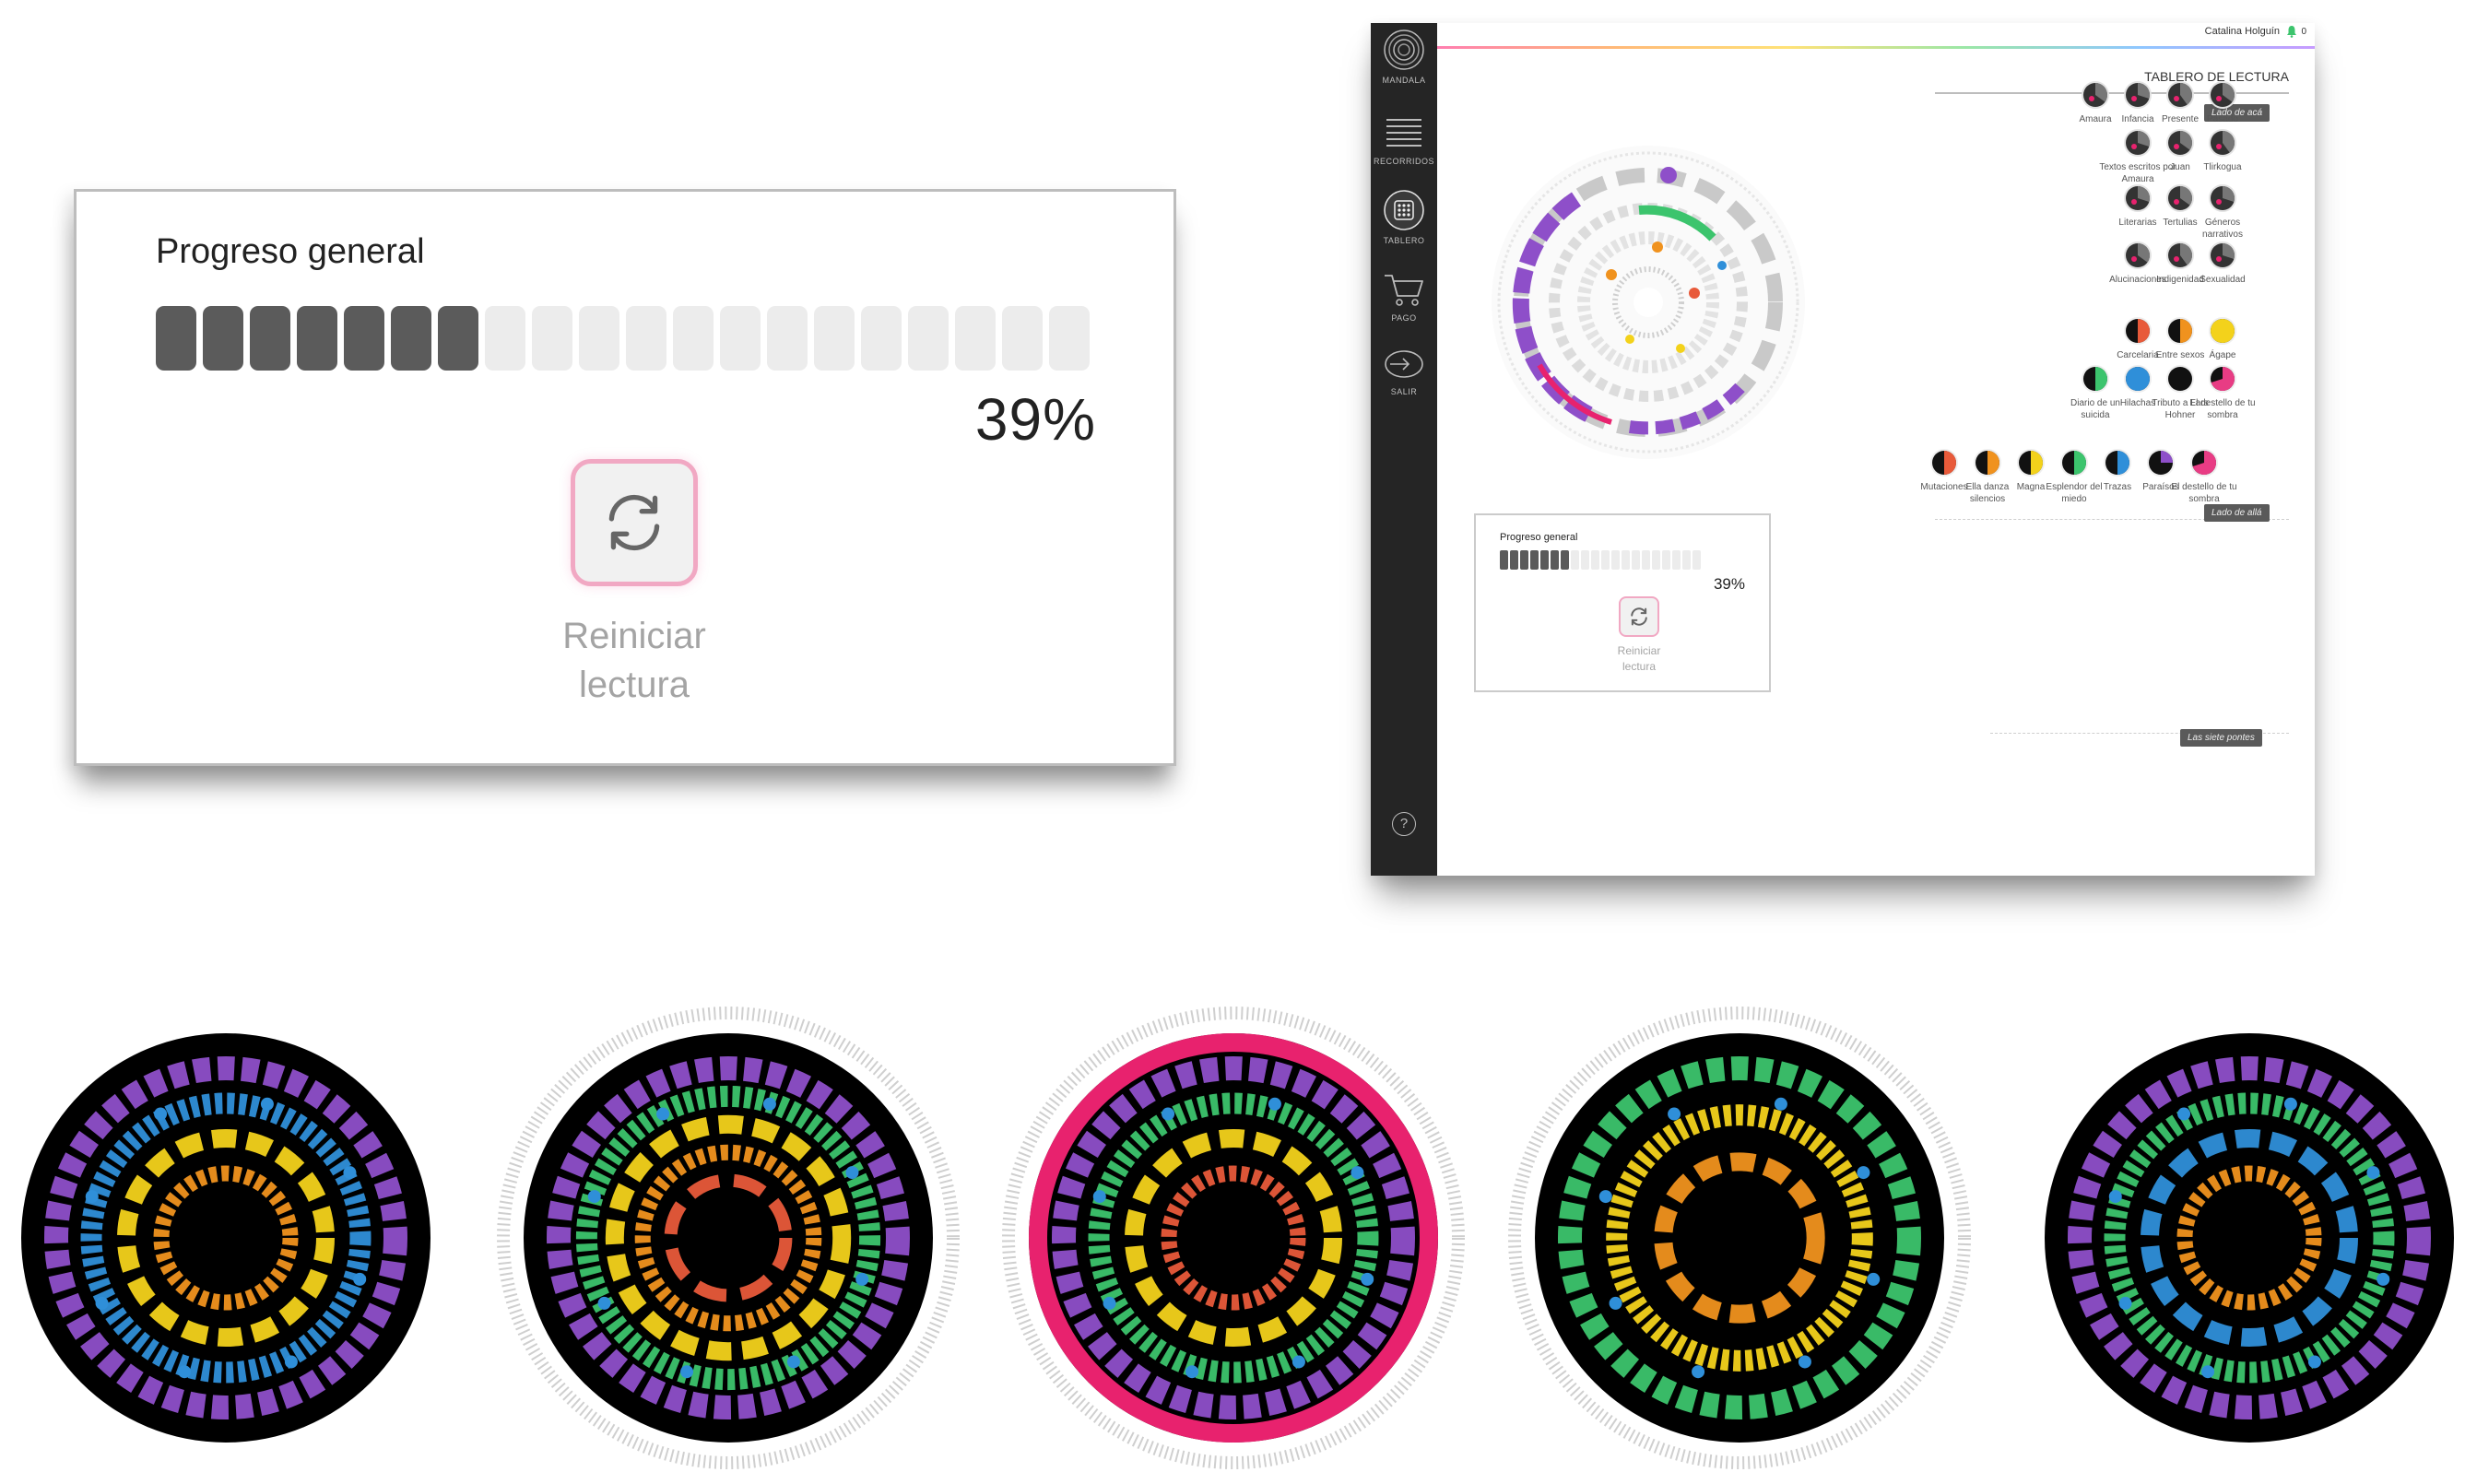 The height and width of the screenshot is (1484, 2465). I want to click on reading-item: Pasado, so click(2222, 103).